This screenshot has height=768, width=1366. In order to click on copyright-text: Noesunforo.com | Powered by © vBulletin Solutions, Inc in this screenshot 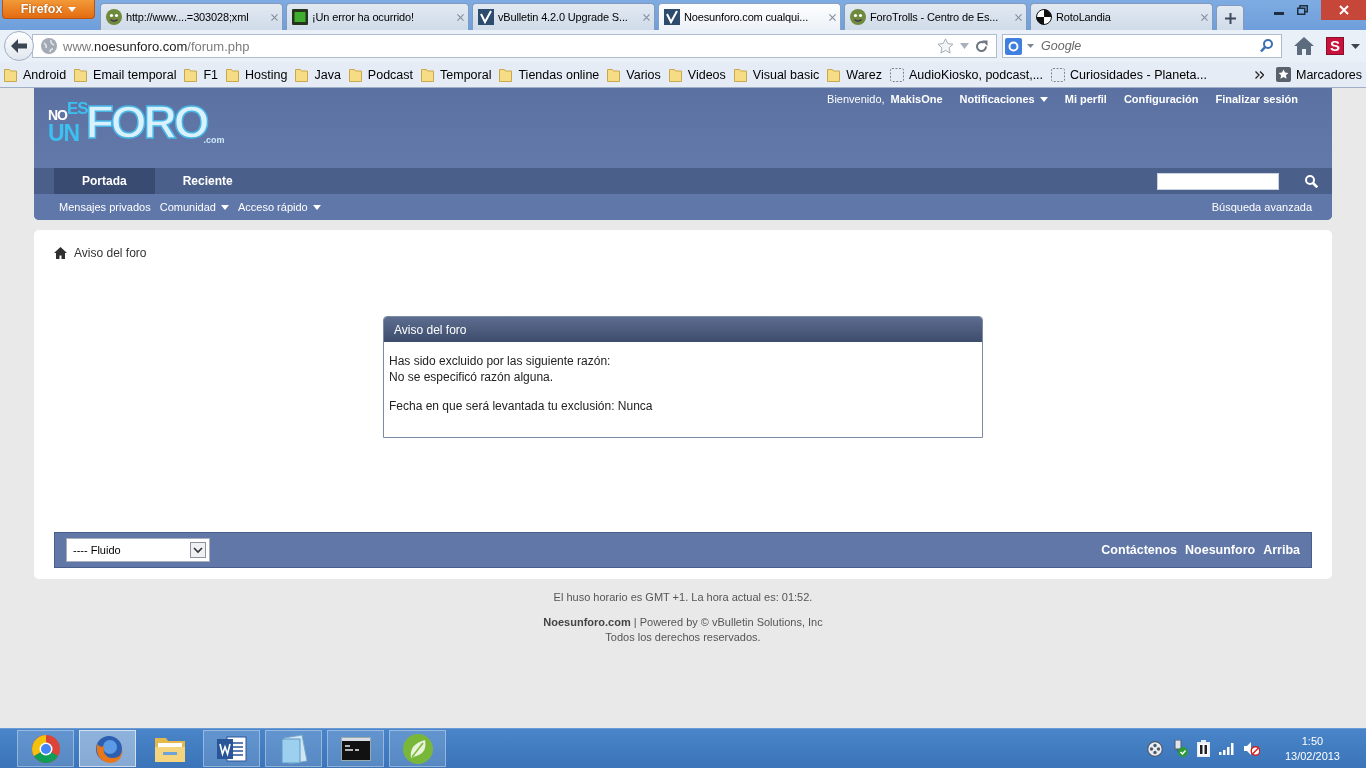, I will do `click(683, 622)`.